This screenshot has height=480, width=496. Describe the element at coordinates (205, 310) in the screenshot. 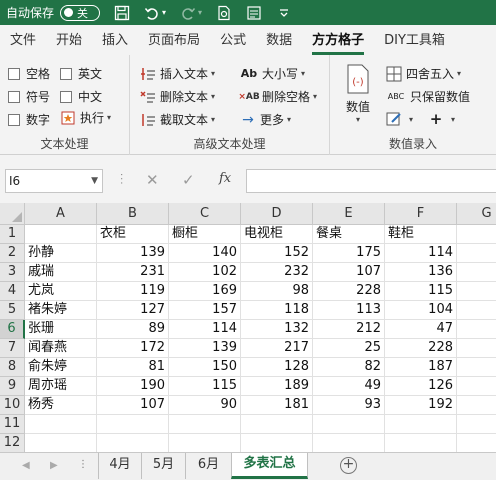

I see `value-cell: 157` at that location.